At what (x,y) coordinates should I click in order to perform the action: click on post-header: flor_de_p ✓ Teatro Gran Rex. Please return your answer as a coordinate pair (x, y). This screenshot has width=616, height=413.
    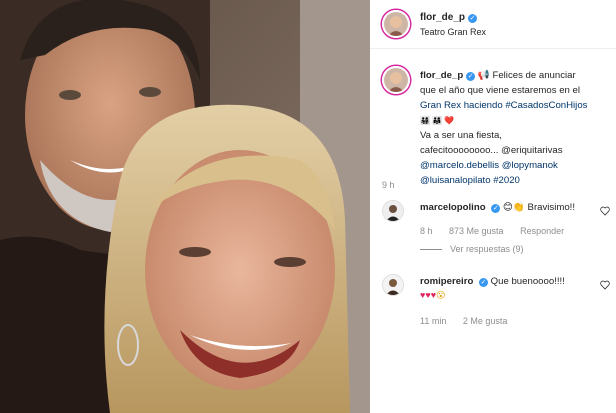
    Looking at the image, I should click on (493, 24).